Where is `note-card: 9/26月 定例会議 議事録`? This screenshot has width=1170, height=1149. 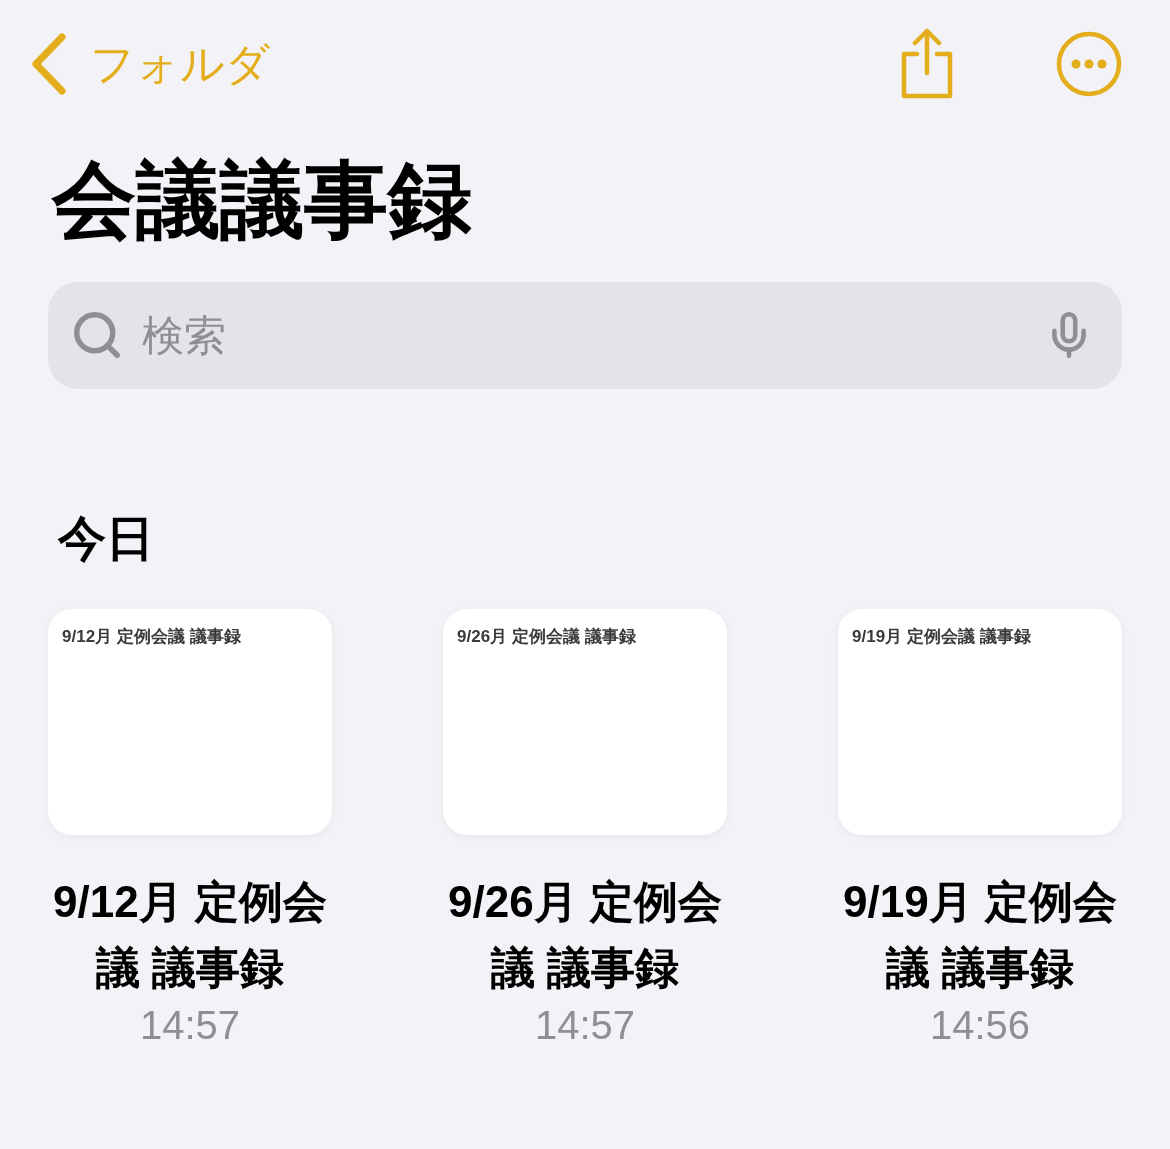 note-card: 9/26月 定例会議 議事録 is located at coordinates (585, 722).